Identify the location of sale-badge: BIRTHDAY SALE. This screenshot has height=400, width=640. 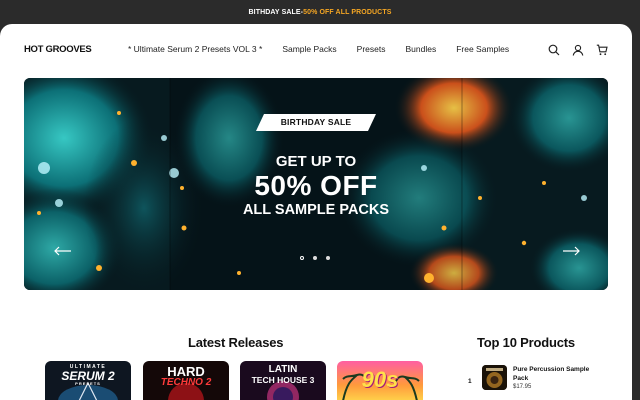
(316, 122).